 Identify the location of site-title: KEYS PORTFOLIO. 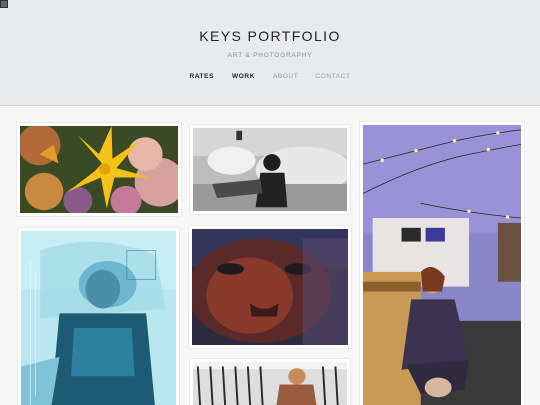
(270, 36).